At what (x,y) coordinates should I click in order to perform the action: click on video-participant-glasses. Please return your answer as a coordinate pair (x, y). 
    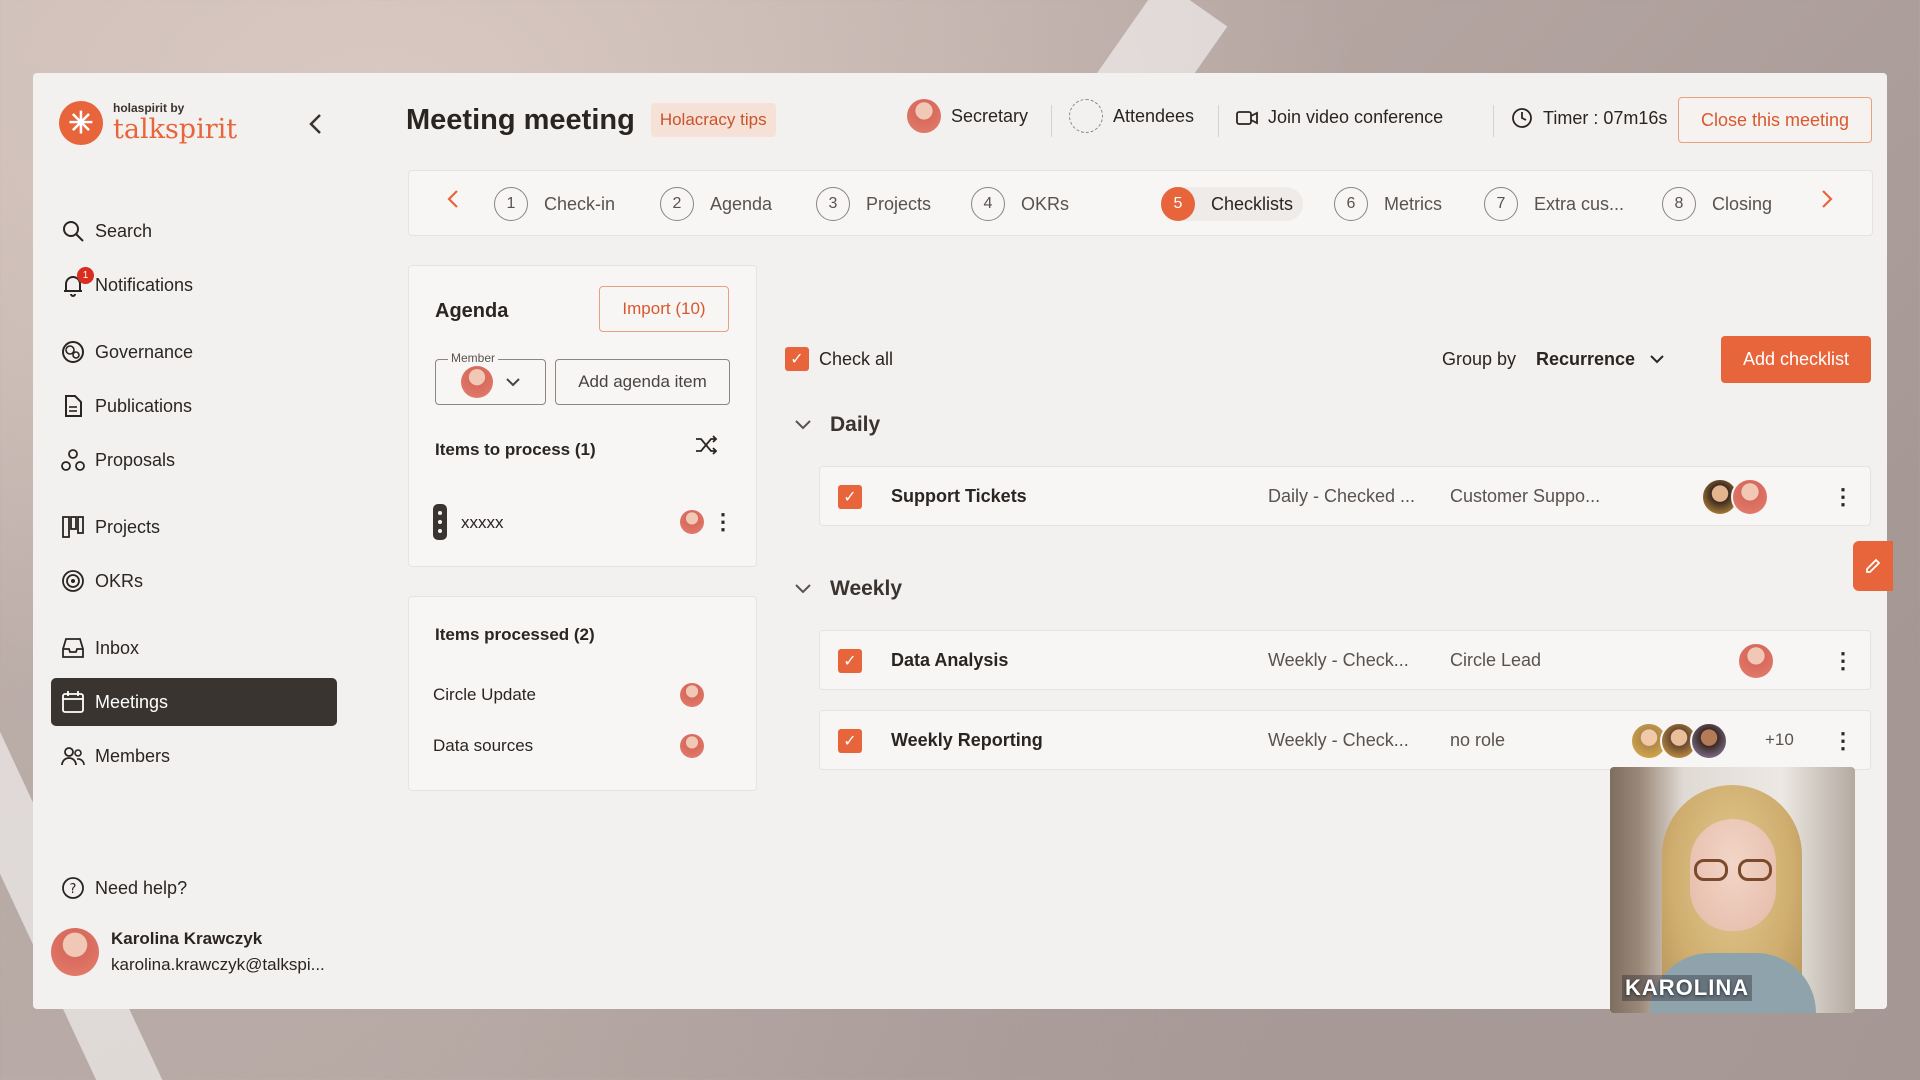
    Looking at the image, I should click on (1733, 870).